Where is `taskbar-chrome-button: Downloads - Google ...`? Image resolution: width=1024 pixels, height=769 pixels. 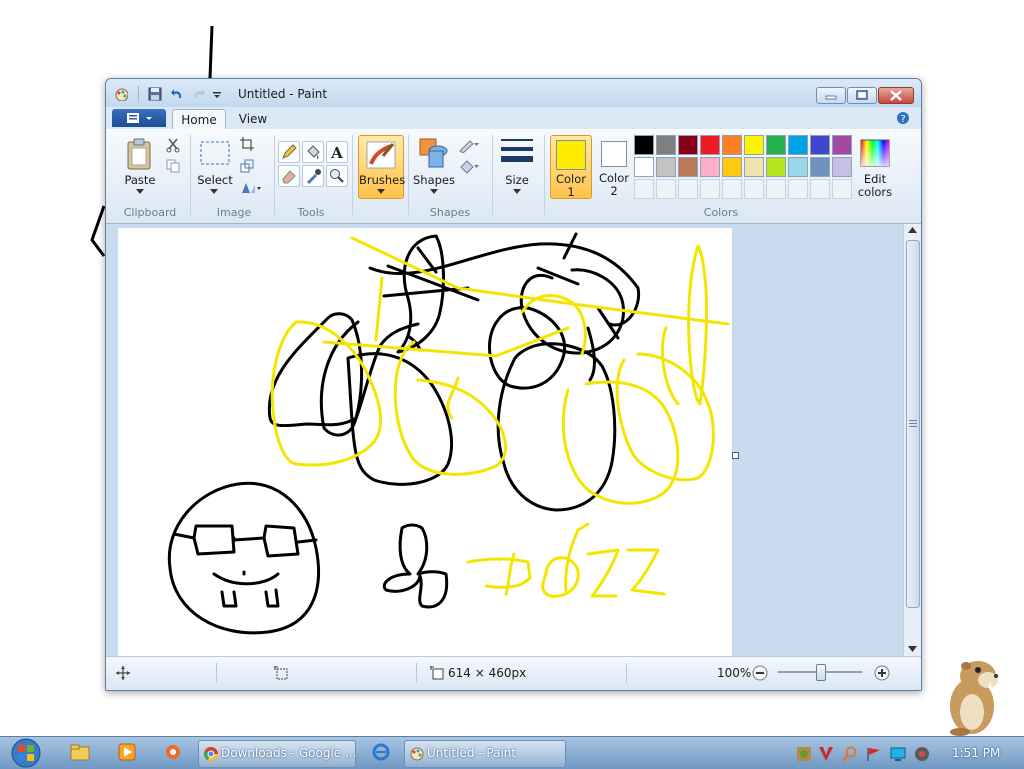
taskbar-chrome-button: Downloads - Google ... is located at coordinates (277, 754).